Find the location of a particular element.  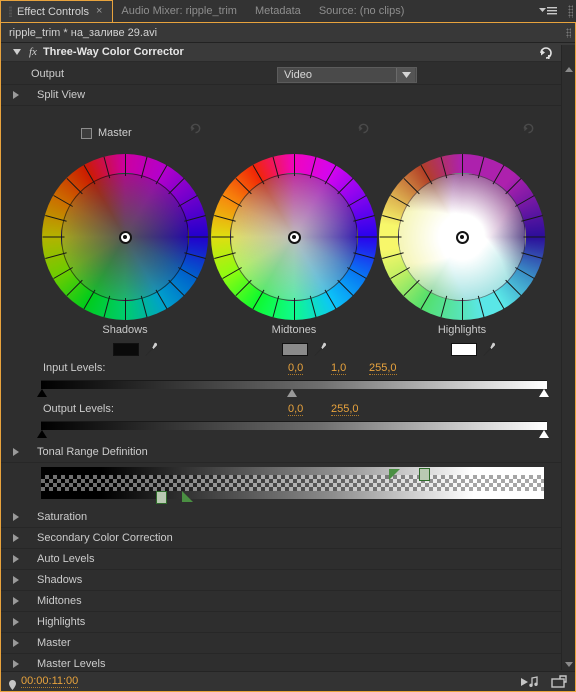

highlights-eyedropper-icon is located at coordinates (489, 349).